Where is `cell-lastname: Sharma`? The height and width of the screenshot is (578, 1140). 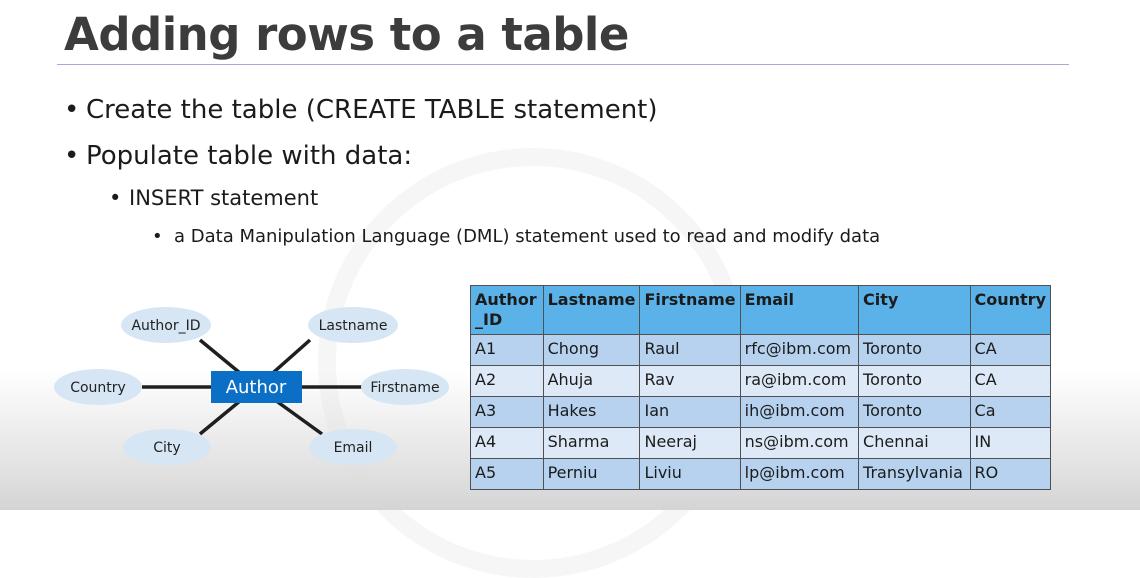
cell-lastname: Sharma is located at coordinates (591, 443).